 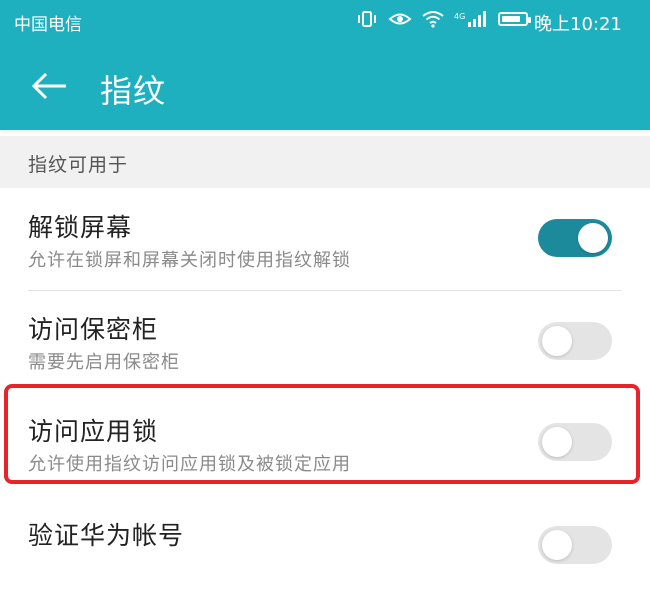 What do you see at coordinates (325, 22) in the screenshot?
I see `status-bar: 中国电信 4G 晚上10:21` at bounding box center [325, 22].